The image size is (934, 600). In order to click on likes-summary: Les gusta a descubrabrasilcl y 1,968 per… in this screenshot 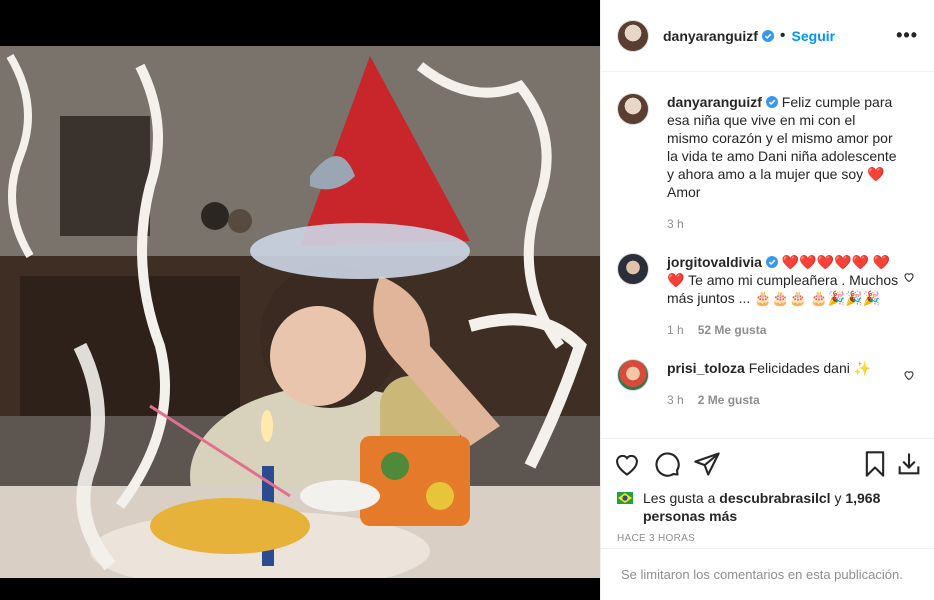, I will do `click(767, 507)`.